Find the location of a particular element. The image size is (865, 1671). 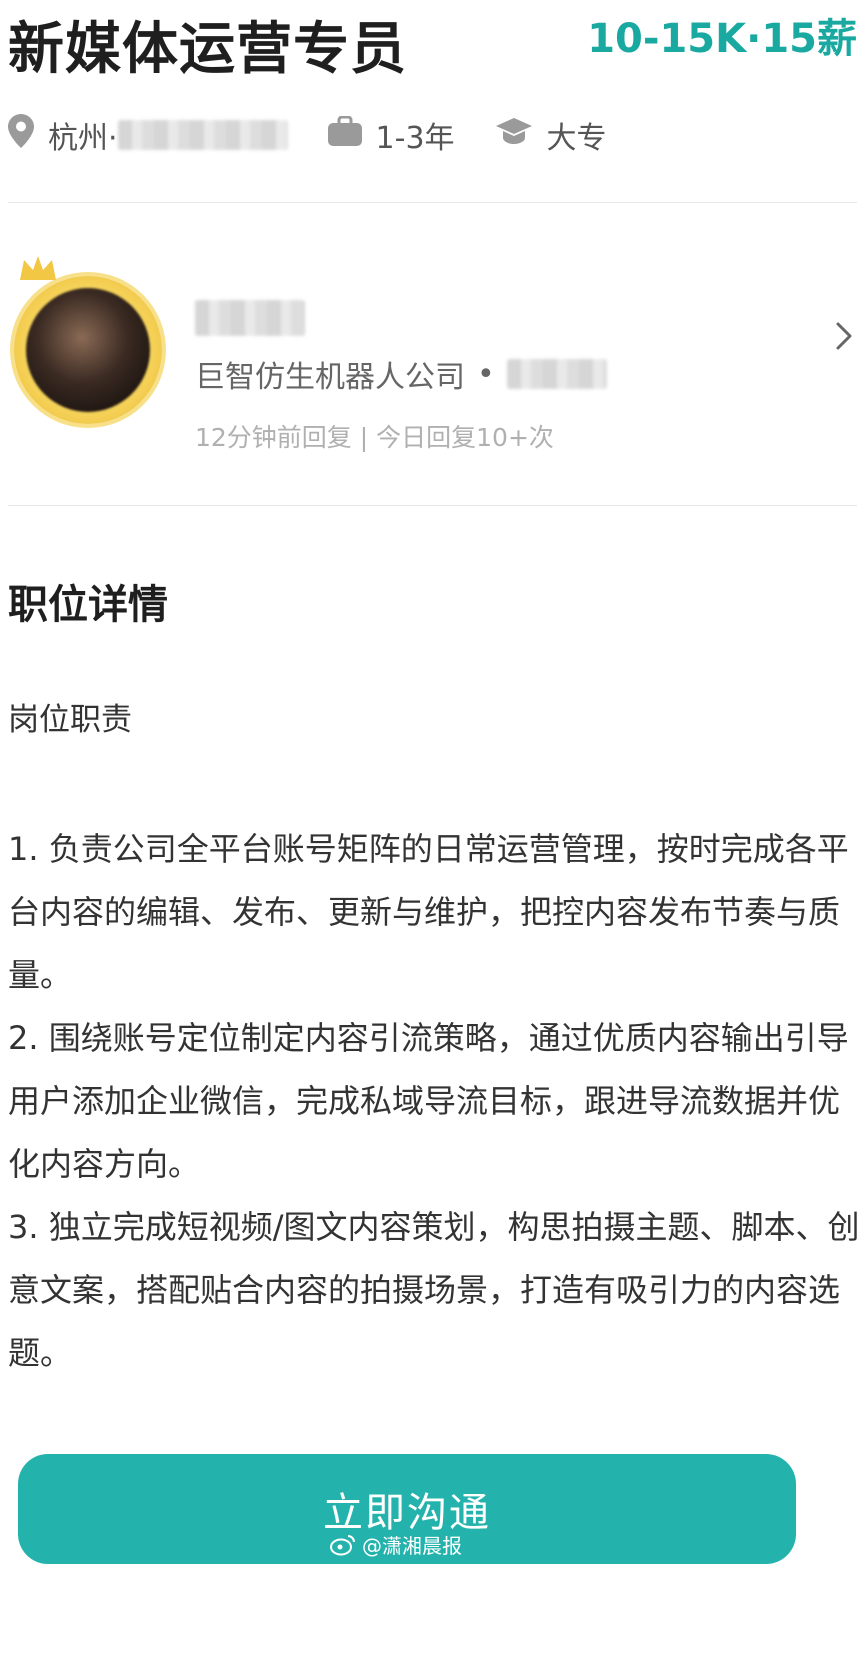

location-text: 杭州· is located at coordinates (83, 138).